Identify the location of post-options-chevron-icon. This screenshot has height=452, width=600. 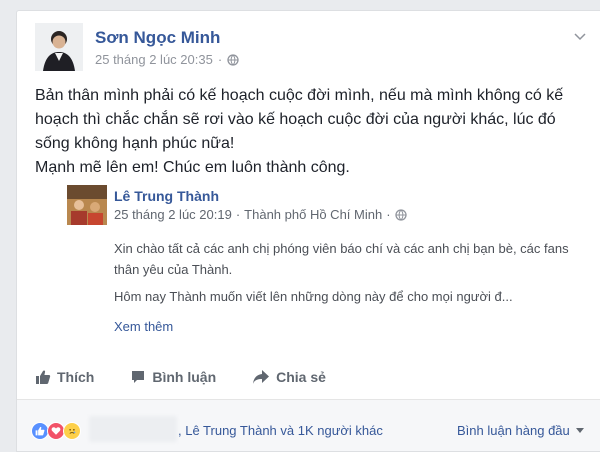
(580, 38).